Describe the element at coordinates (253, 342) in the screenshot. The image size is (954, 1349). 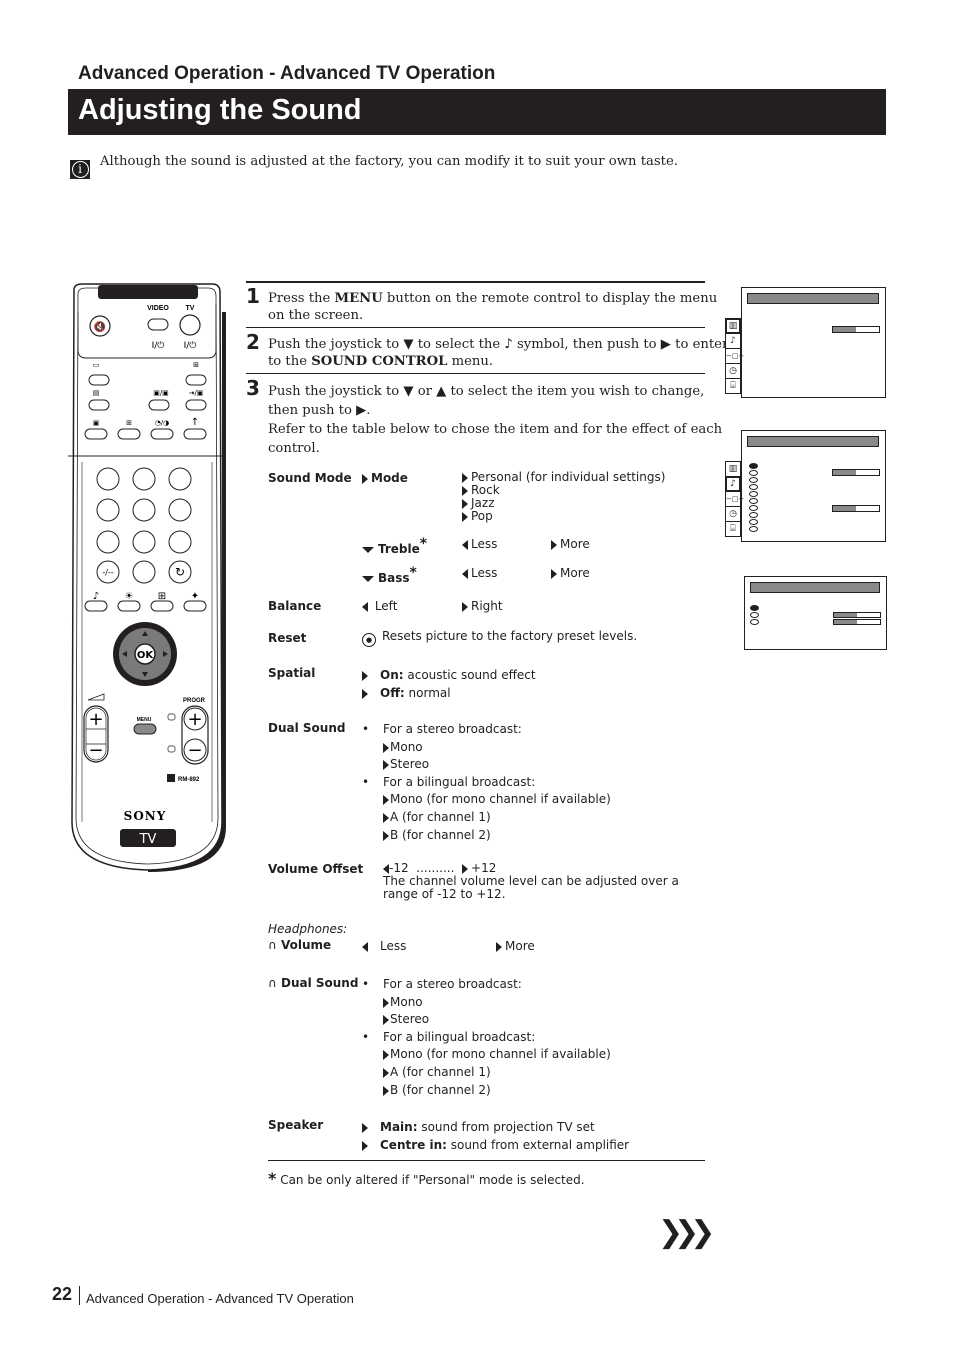
I see `step-2-number: 2` at that location.